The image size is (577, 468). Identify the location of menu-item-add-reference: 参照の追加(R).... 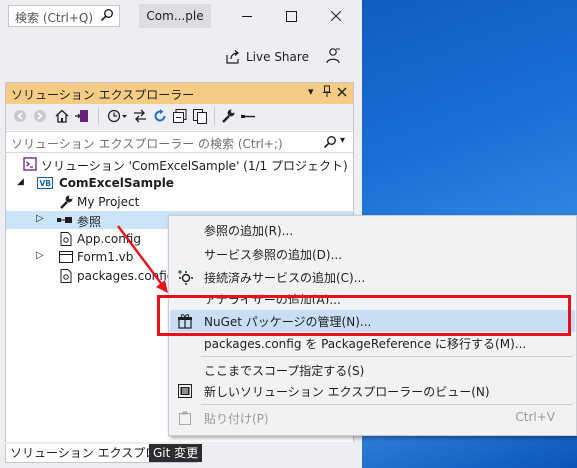
(372, 230).